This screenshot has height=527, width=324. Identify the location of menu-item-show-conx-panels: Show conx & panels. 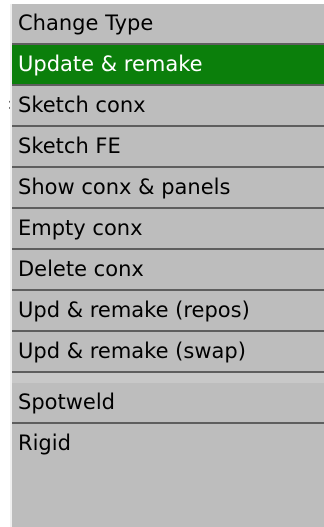
(168, 188).